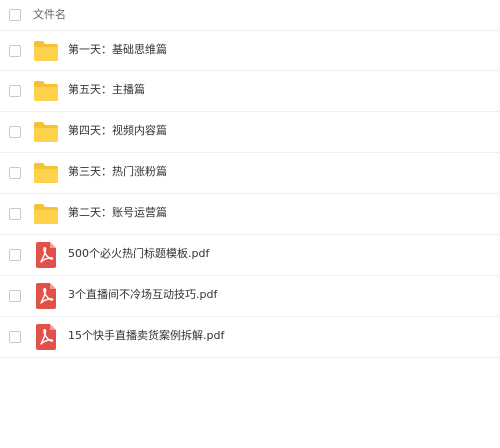 The height and width of the screenshot is (448, 500). Describe the element at coordinates (250, 132) in the screenshot. I see `file-row: 第四天：视频内容篇` at that location.